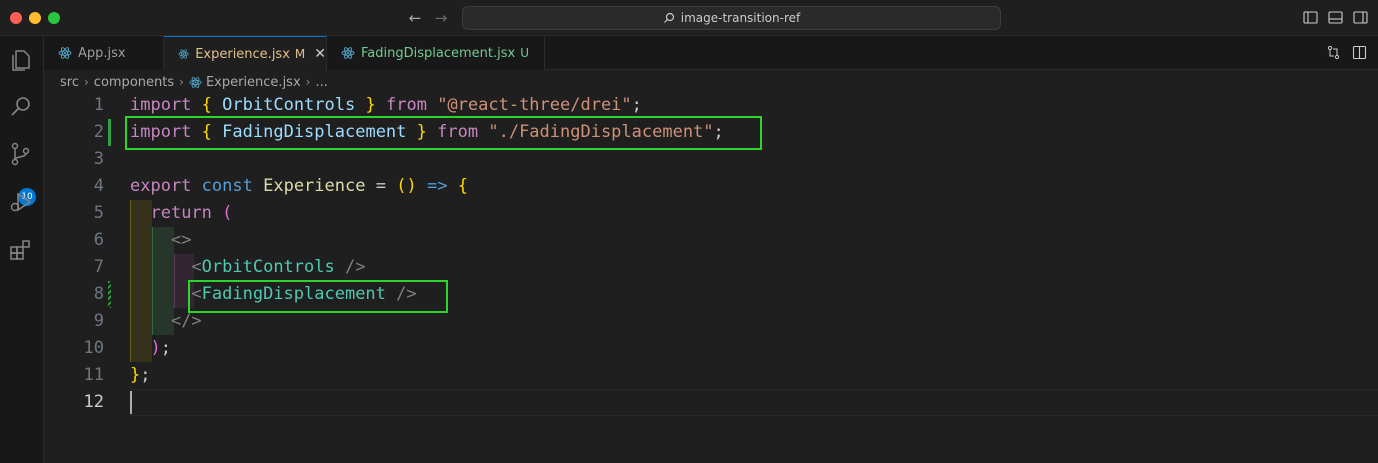 Image resolution: width=1378 pixels, height=463 pixels. What do you see at coordinates (711, 186) in the screenshot?
I see `code-line: 4 export const Experience = () => {` at bounding box center [711, 186].